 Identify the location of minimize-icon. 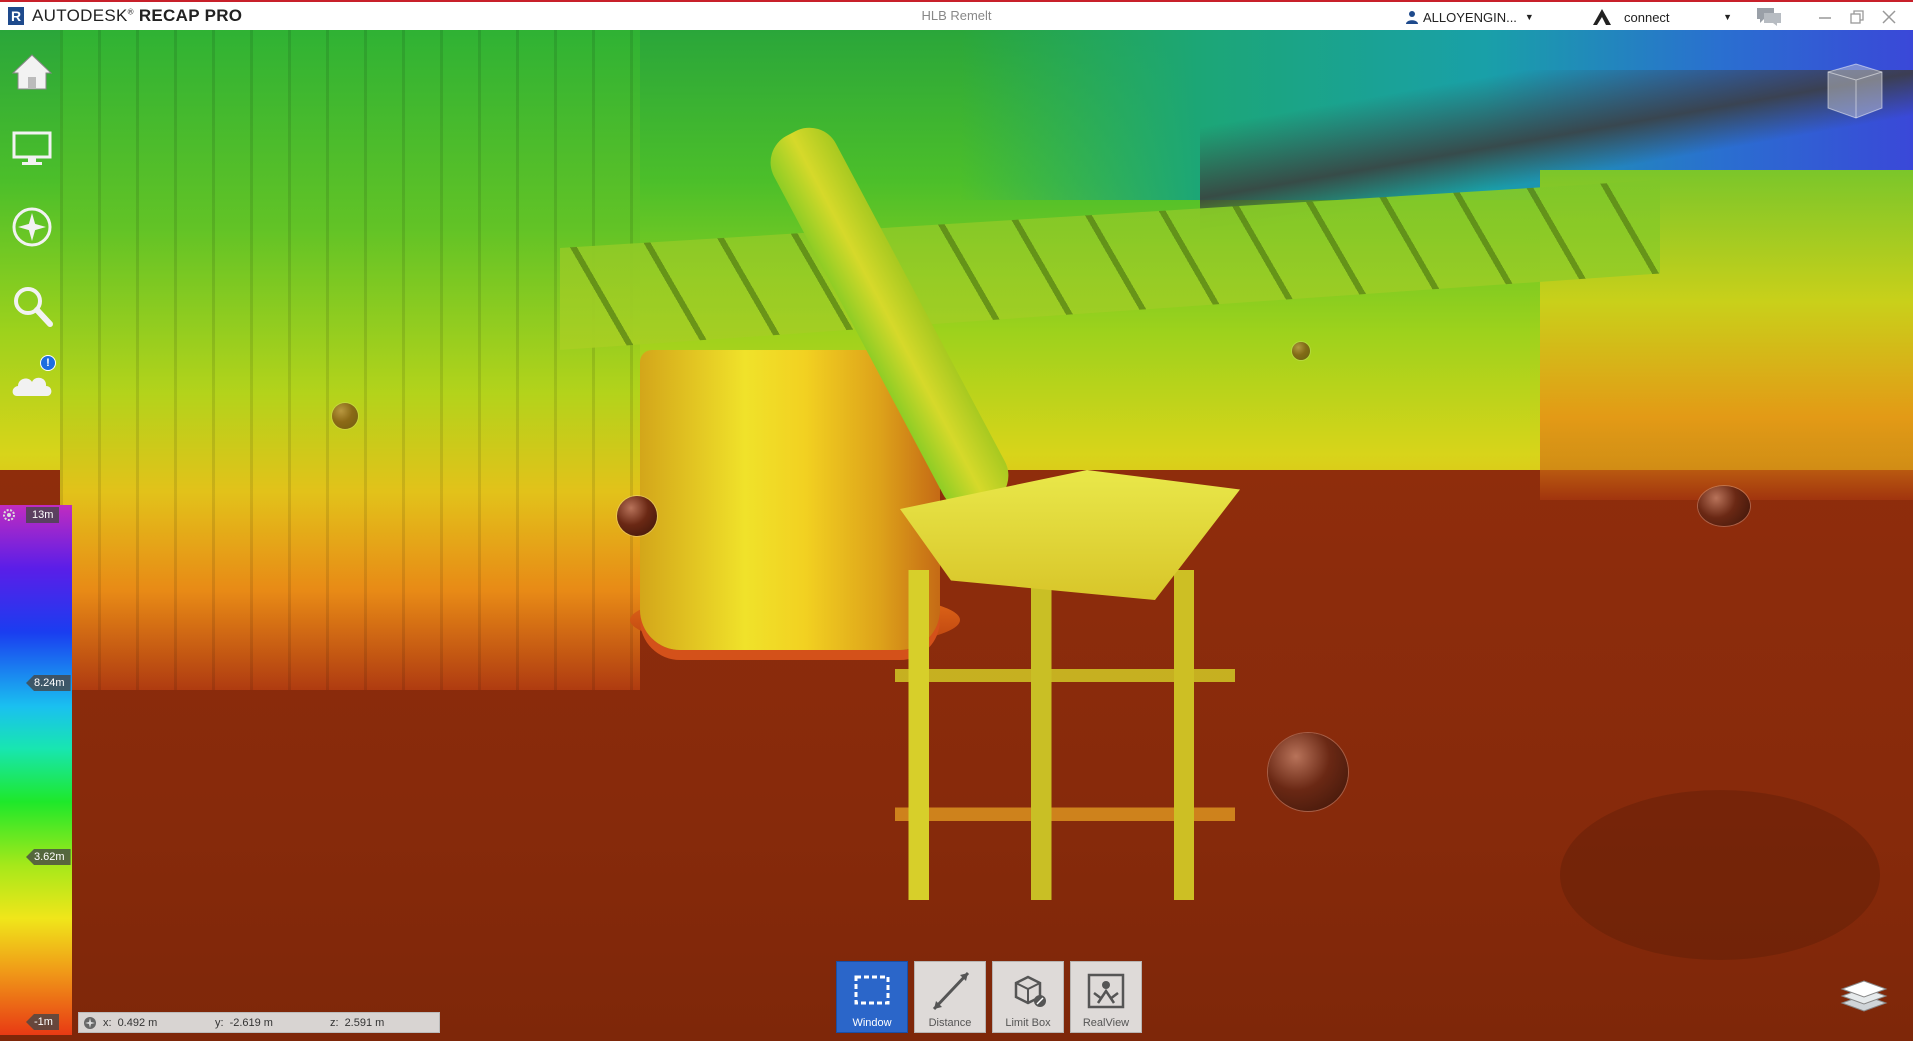
(1825, 18).